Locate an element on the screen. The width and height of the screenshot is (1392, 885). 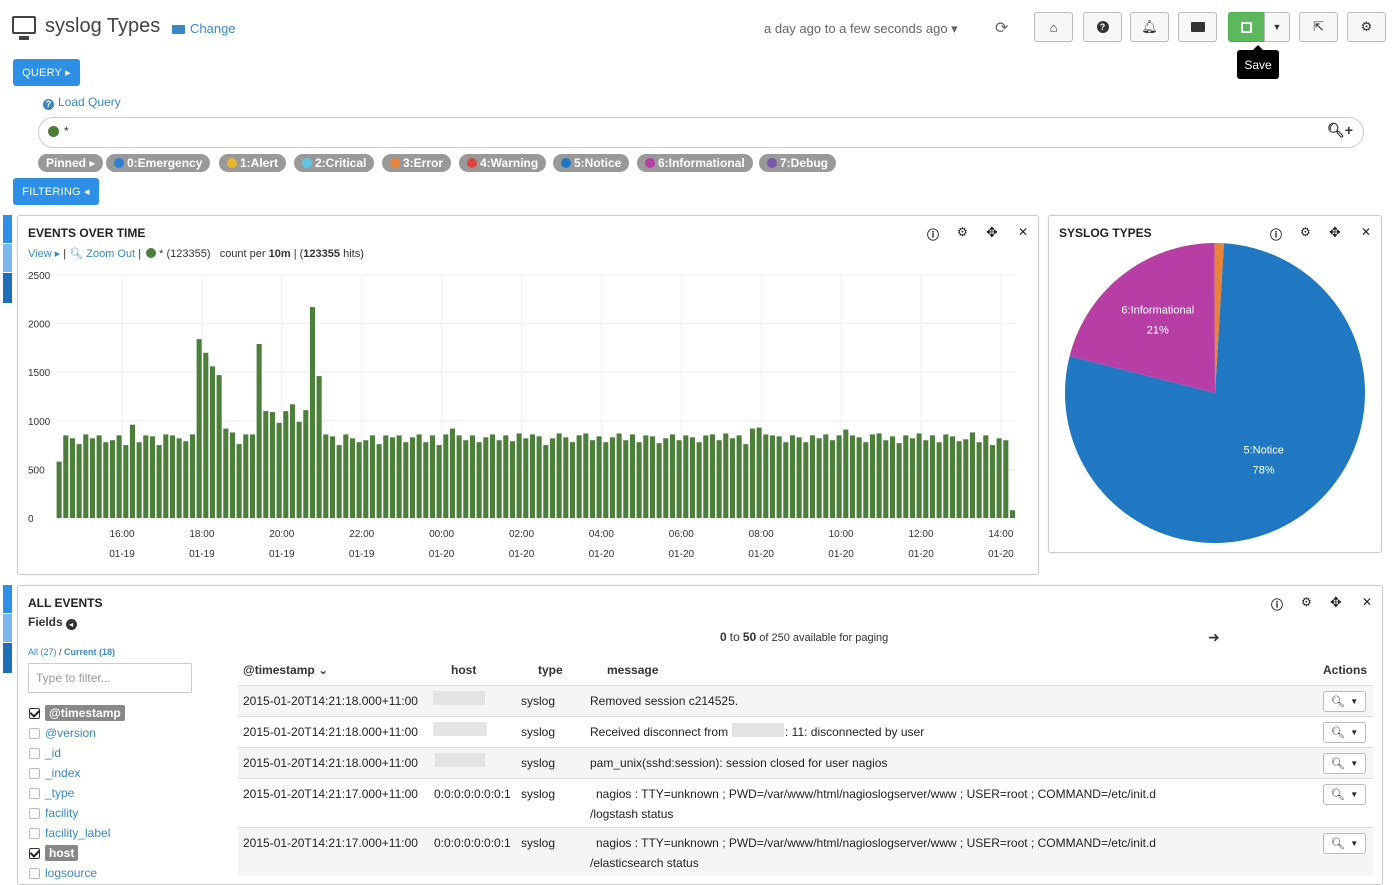
change-link: Change is located at coordinates (204, 28).